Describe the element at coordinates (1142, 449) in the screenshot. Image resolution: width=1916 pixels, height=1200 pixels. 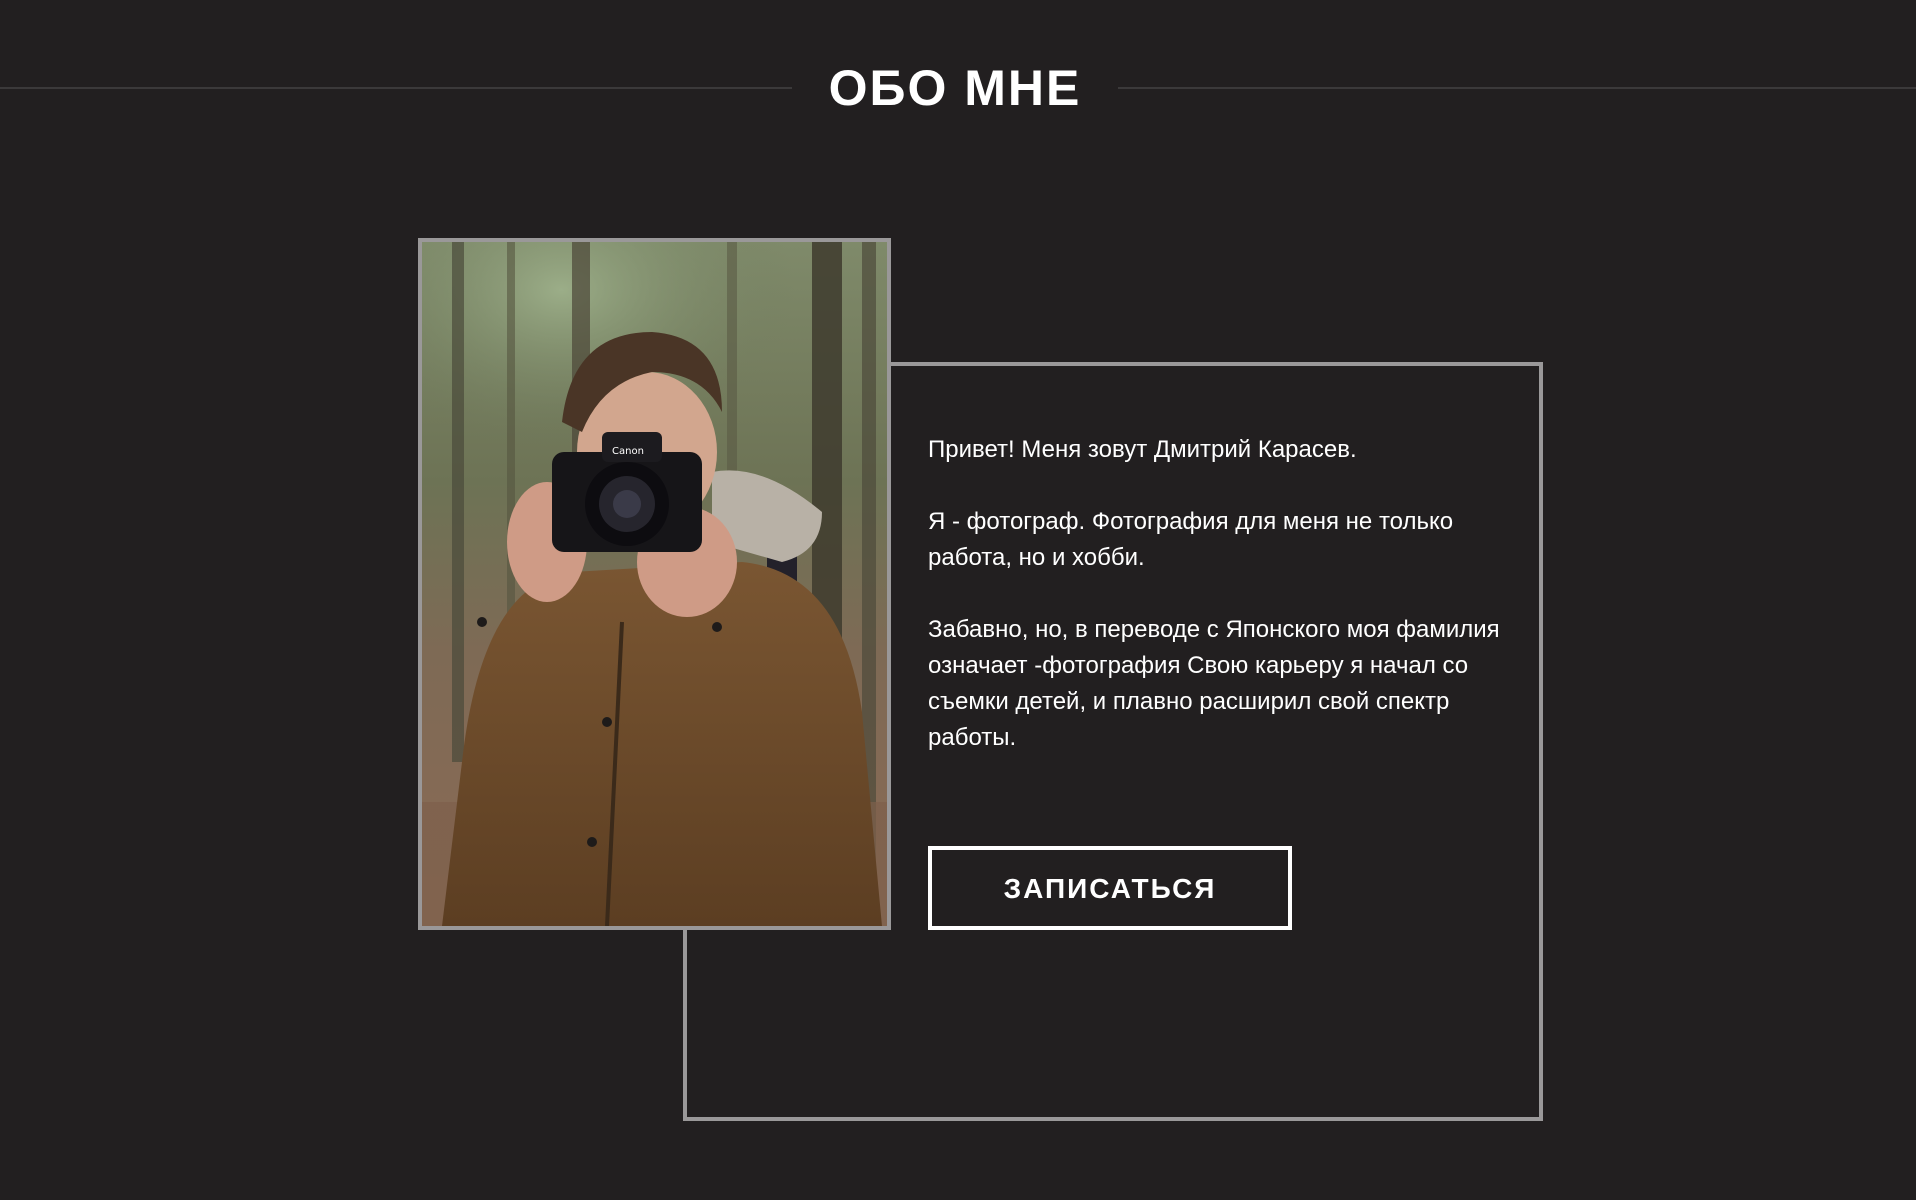
I see `about-paragraph-greeting: Привет! Меня зовут Дмитрий Карасев.` at that location.